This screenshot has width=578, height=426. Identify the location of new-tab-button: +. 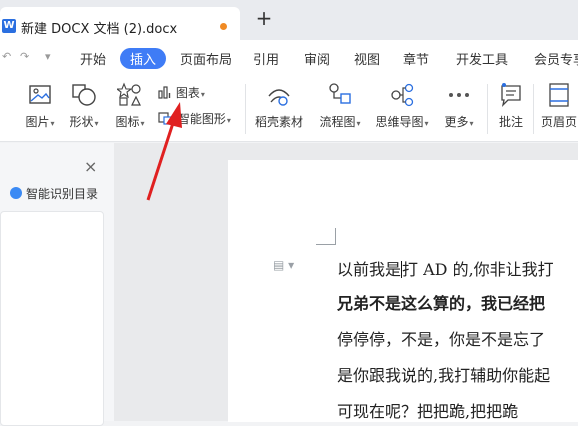
(264, 18).